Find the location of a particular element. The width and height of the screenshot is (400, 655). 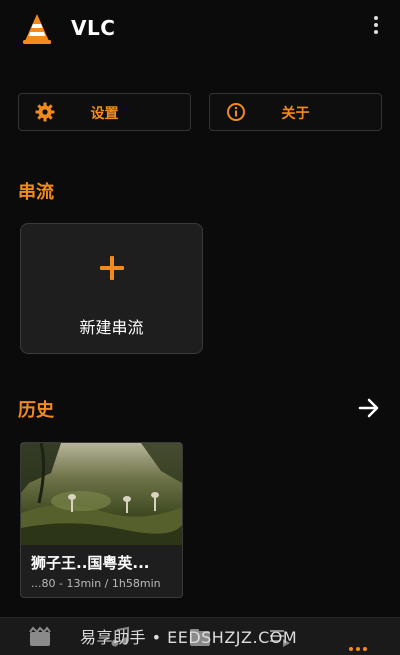

settings-button: 设置 is located at coordinates (104, 112).